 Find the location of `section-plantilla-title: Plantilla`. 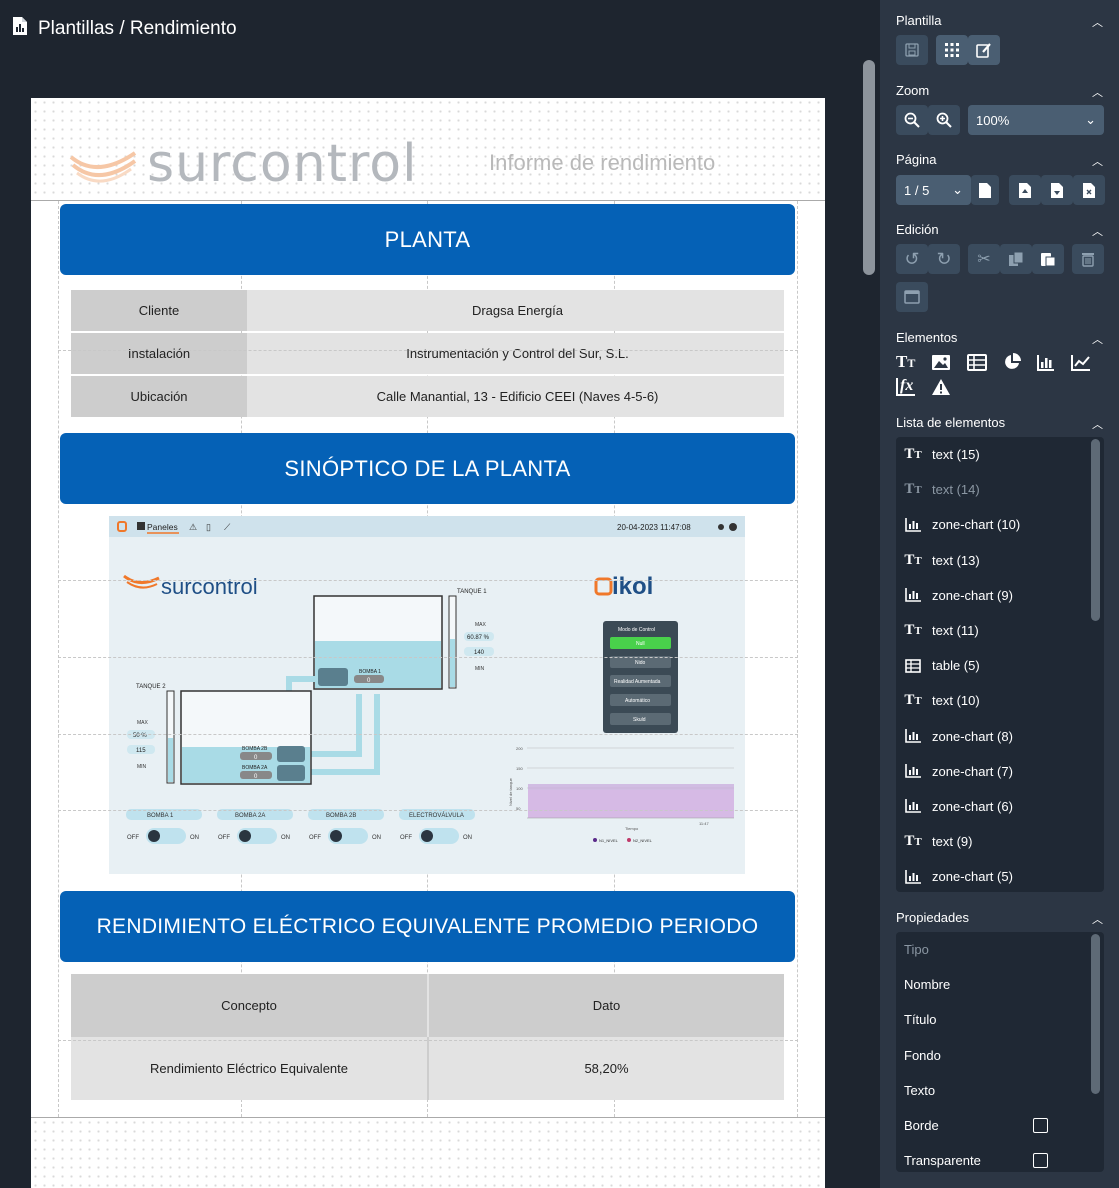

section-plantilla-title: Plantilla is located at coordinates (919, 20).